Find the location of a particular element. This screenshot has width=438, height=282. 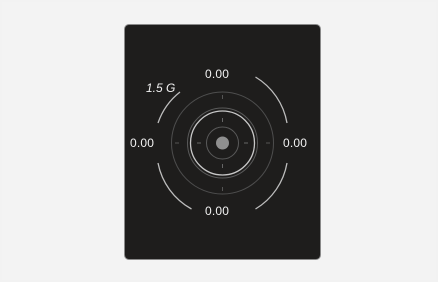

gforce-scale-label: 1.5 G is located at coordinates (161, 88).